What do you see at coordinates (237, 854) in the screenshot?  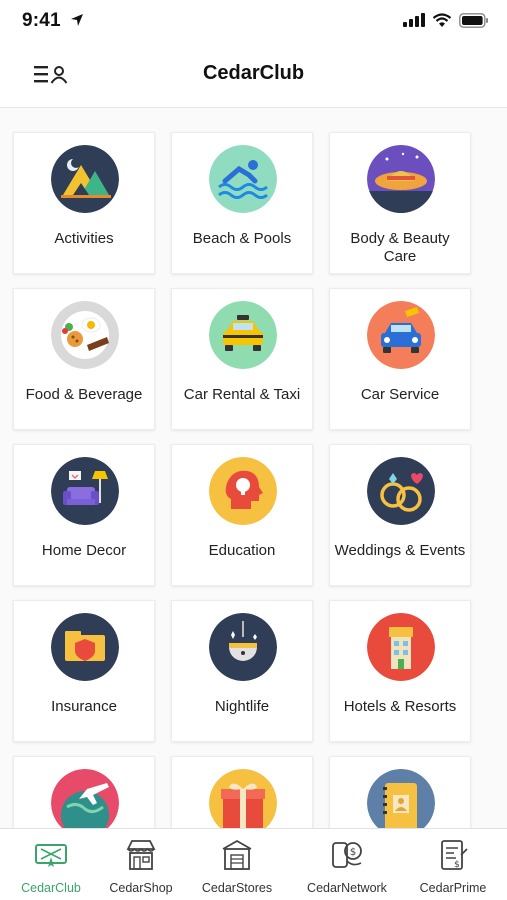 I see `store-icon` at bounding box center [237, 854].